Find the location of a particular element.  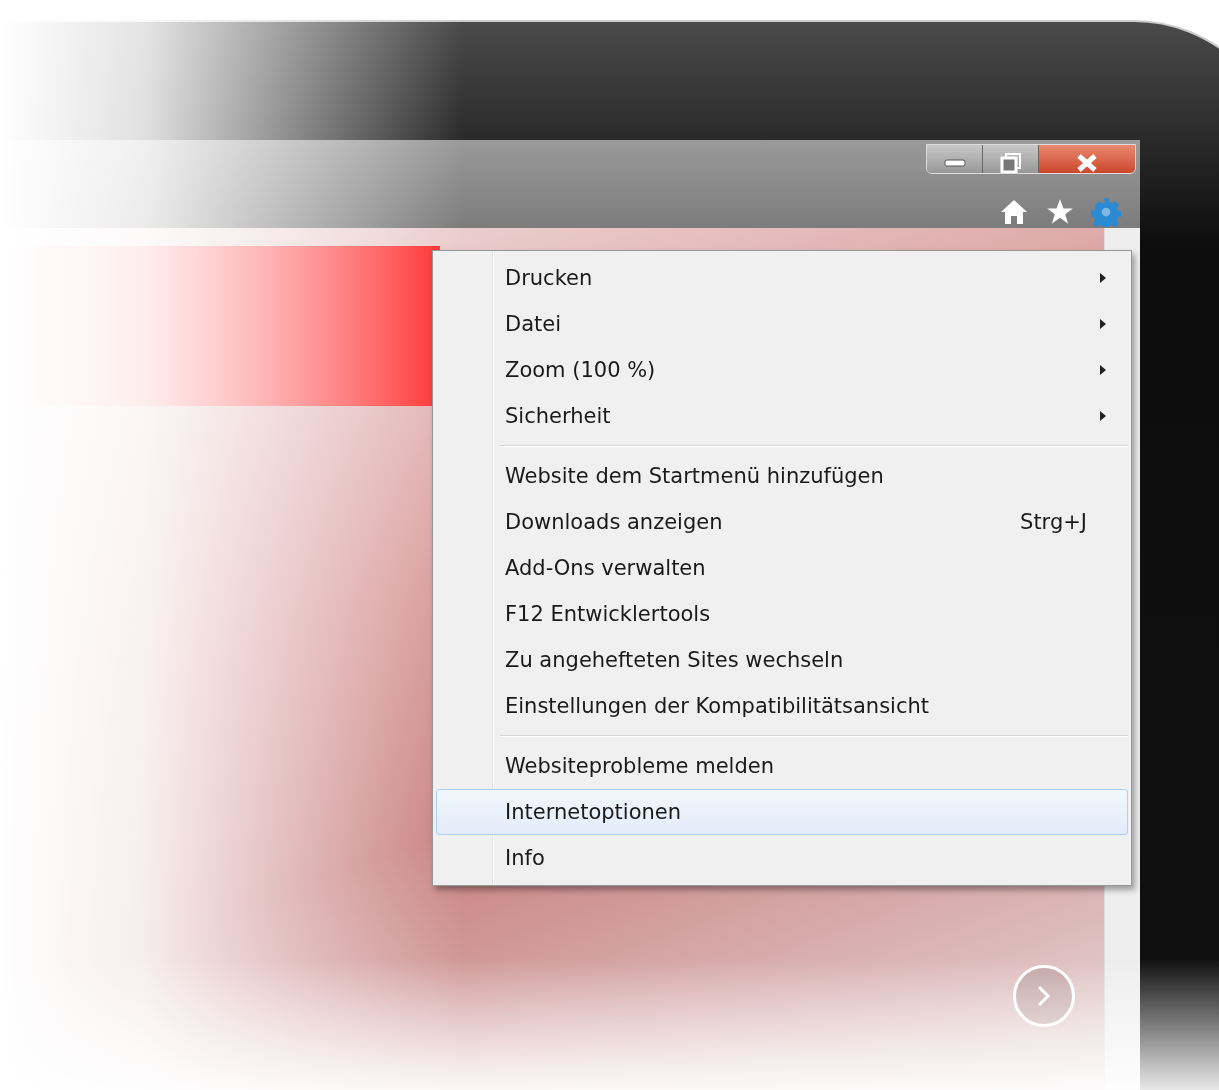

menu-item: Websiteprobleme melden is located at coordinates (782, 766).